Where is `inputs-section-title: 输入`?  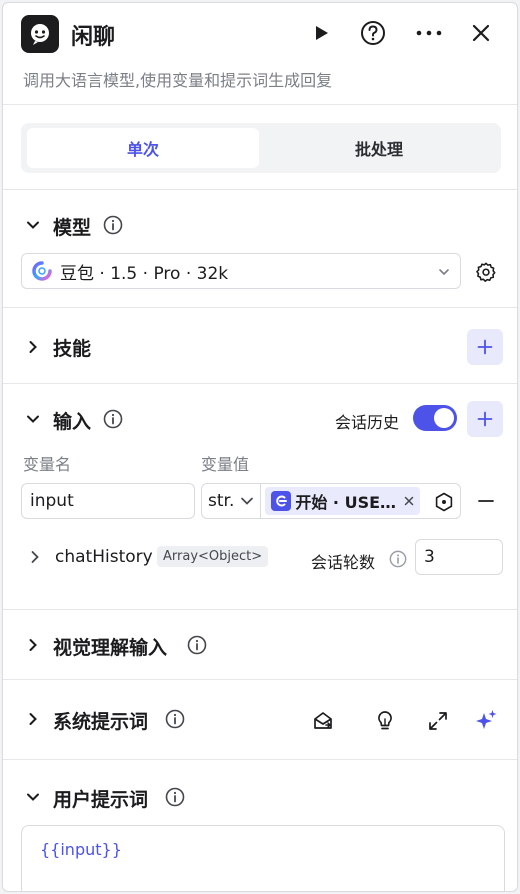 inputs-section-title: 输入 is located at coordinates (72, 422).